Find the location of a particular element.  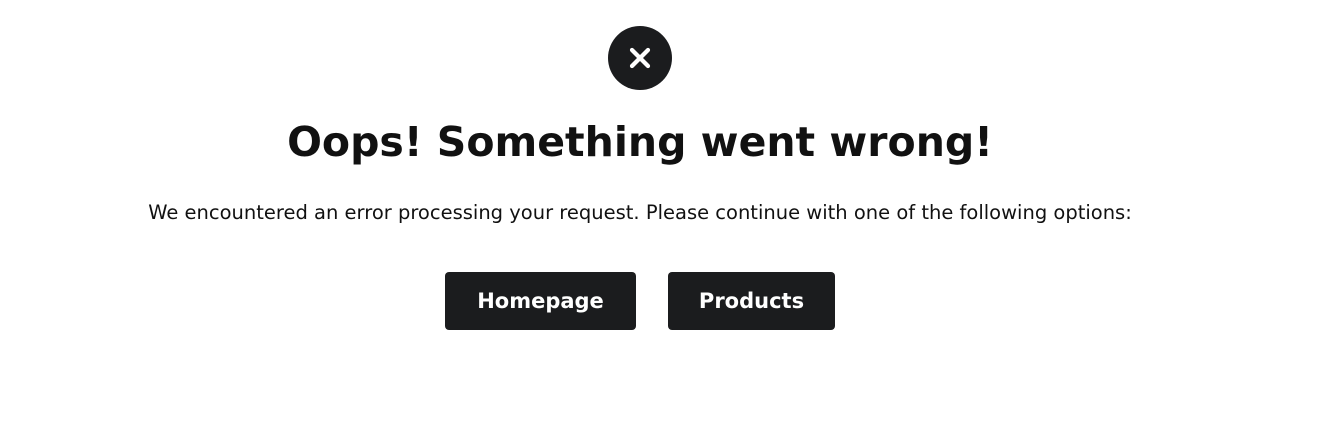

page-title: Oops! Something went wrong! is located at coordinates (640, 142).